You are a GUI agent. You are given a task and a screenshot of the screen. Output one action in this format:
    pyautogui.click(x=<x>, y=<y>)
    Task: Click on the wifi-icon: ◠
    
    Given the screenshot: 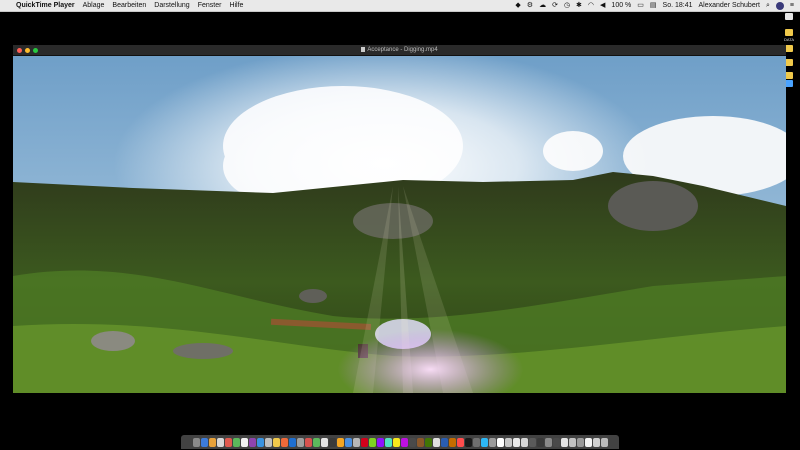 What is the action you would take?
    pyautogui.click(x=591, y=5)
    